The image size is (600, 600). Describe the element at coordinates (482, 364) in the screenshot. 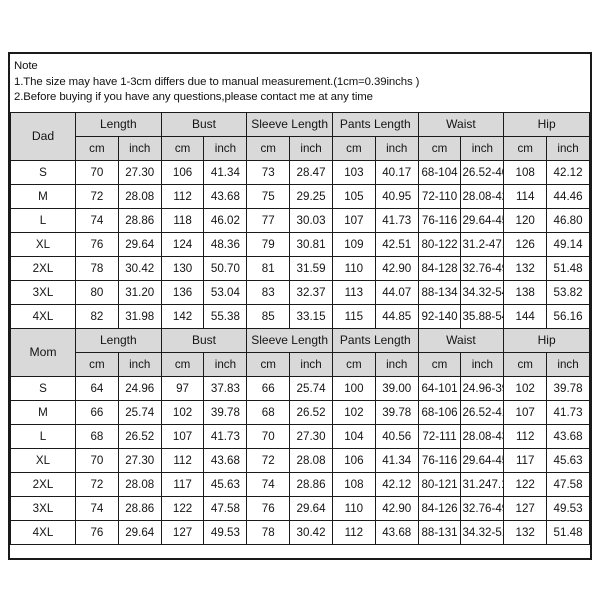

I see `mom-unit-waist-inch: inch` at that location.